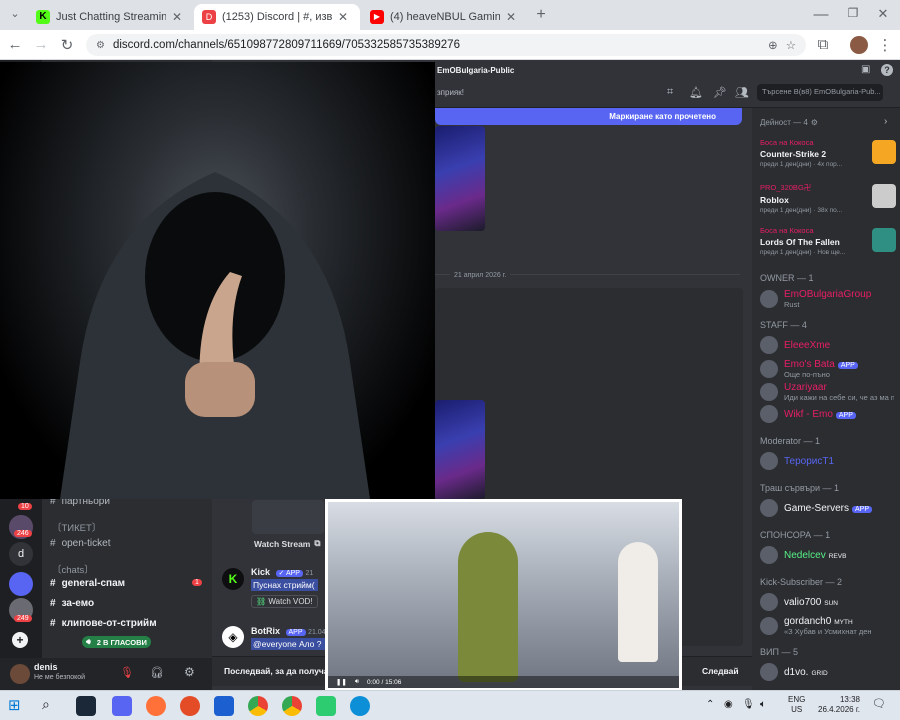 The height and width of the screenshot is (720, 900). I want to click on botrix-avatar: ◈, so click(233, 637).